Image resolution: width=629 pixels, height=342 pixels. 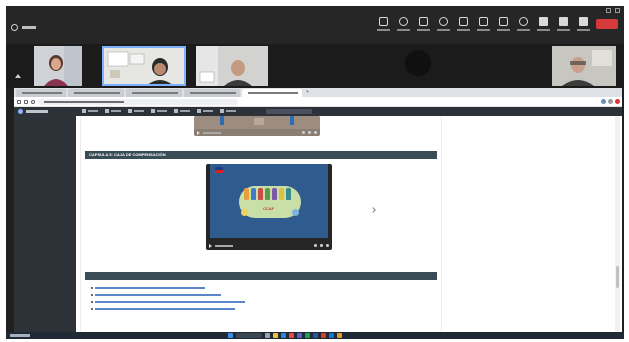 I want to click on mic-button, so click(x=563, y=24).